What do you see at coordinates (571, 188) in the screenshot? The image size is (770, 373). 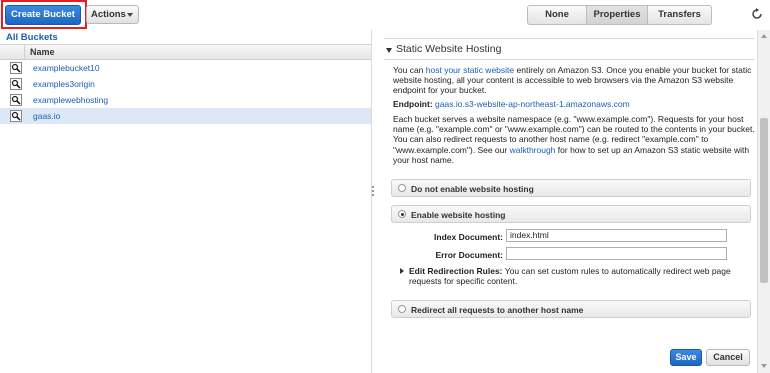 I see `option-disable-hosting: Do not enable website hosting` at bounding box center [571, 188].